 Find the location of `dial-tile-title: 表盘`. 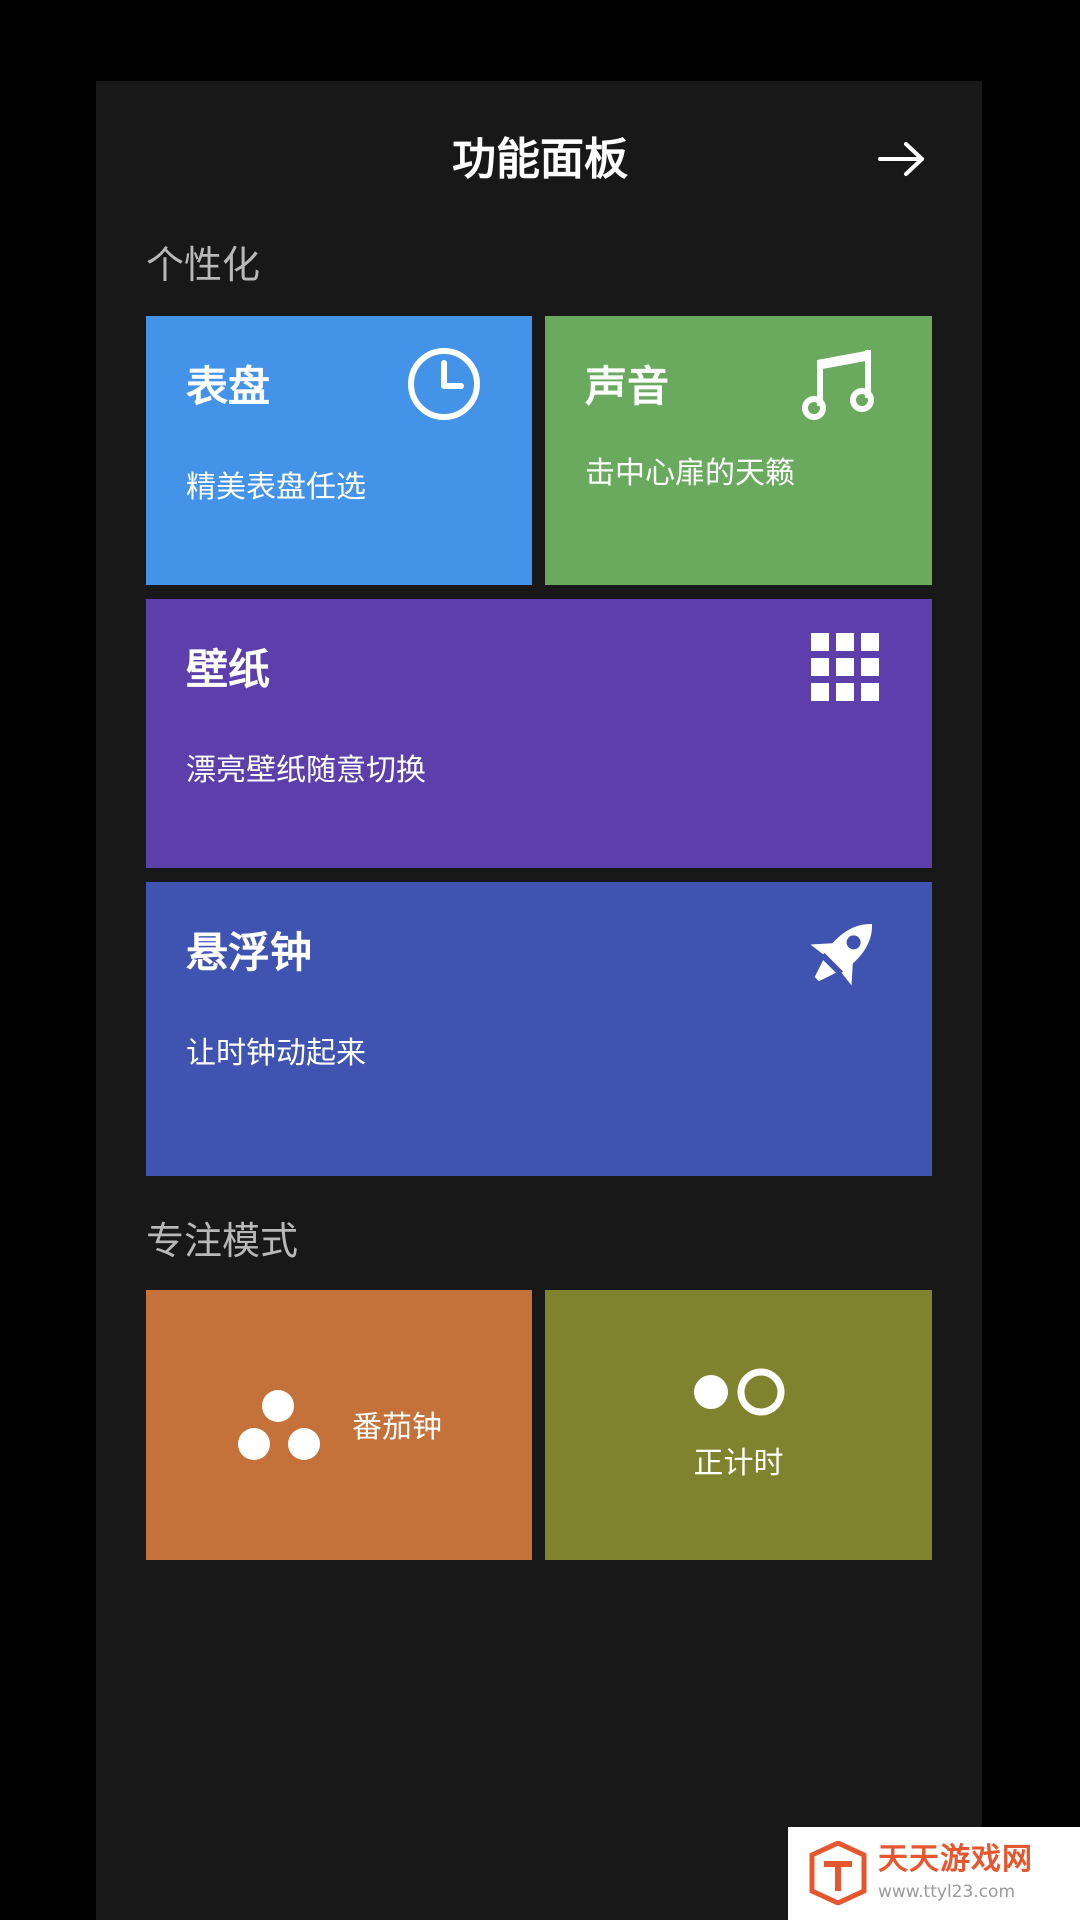

dial-tile-title: 表盘 is located at coordinates (228, 386).